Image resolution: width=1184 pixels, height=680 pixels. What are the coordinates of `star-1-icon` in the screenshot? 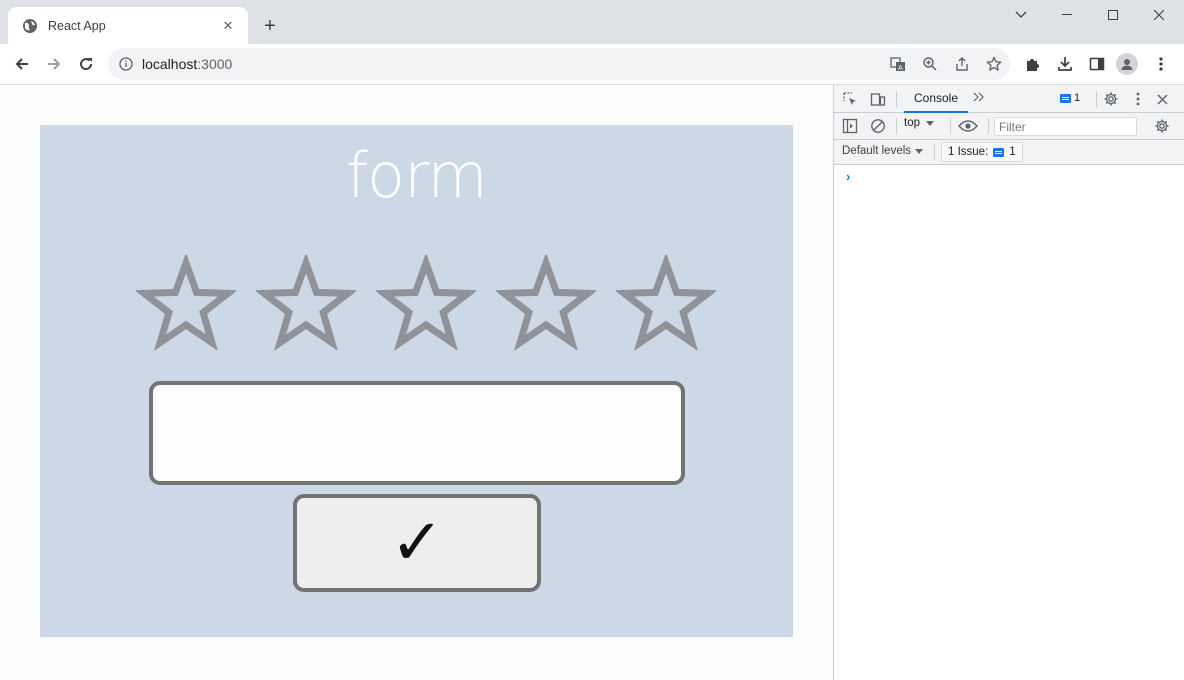 It's located at (186, 305).